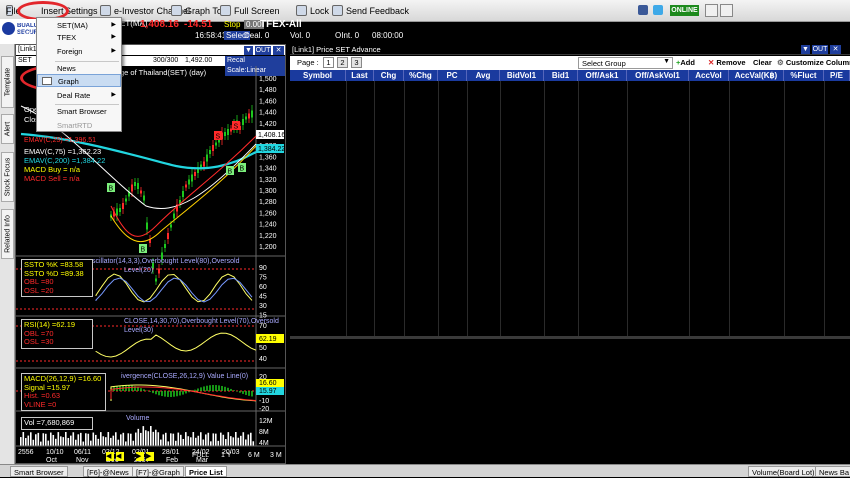 This screenshot has width=850, height=478. I want to click on chart-out-button: OUT, so click(263, 50).